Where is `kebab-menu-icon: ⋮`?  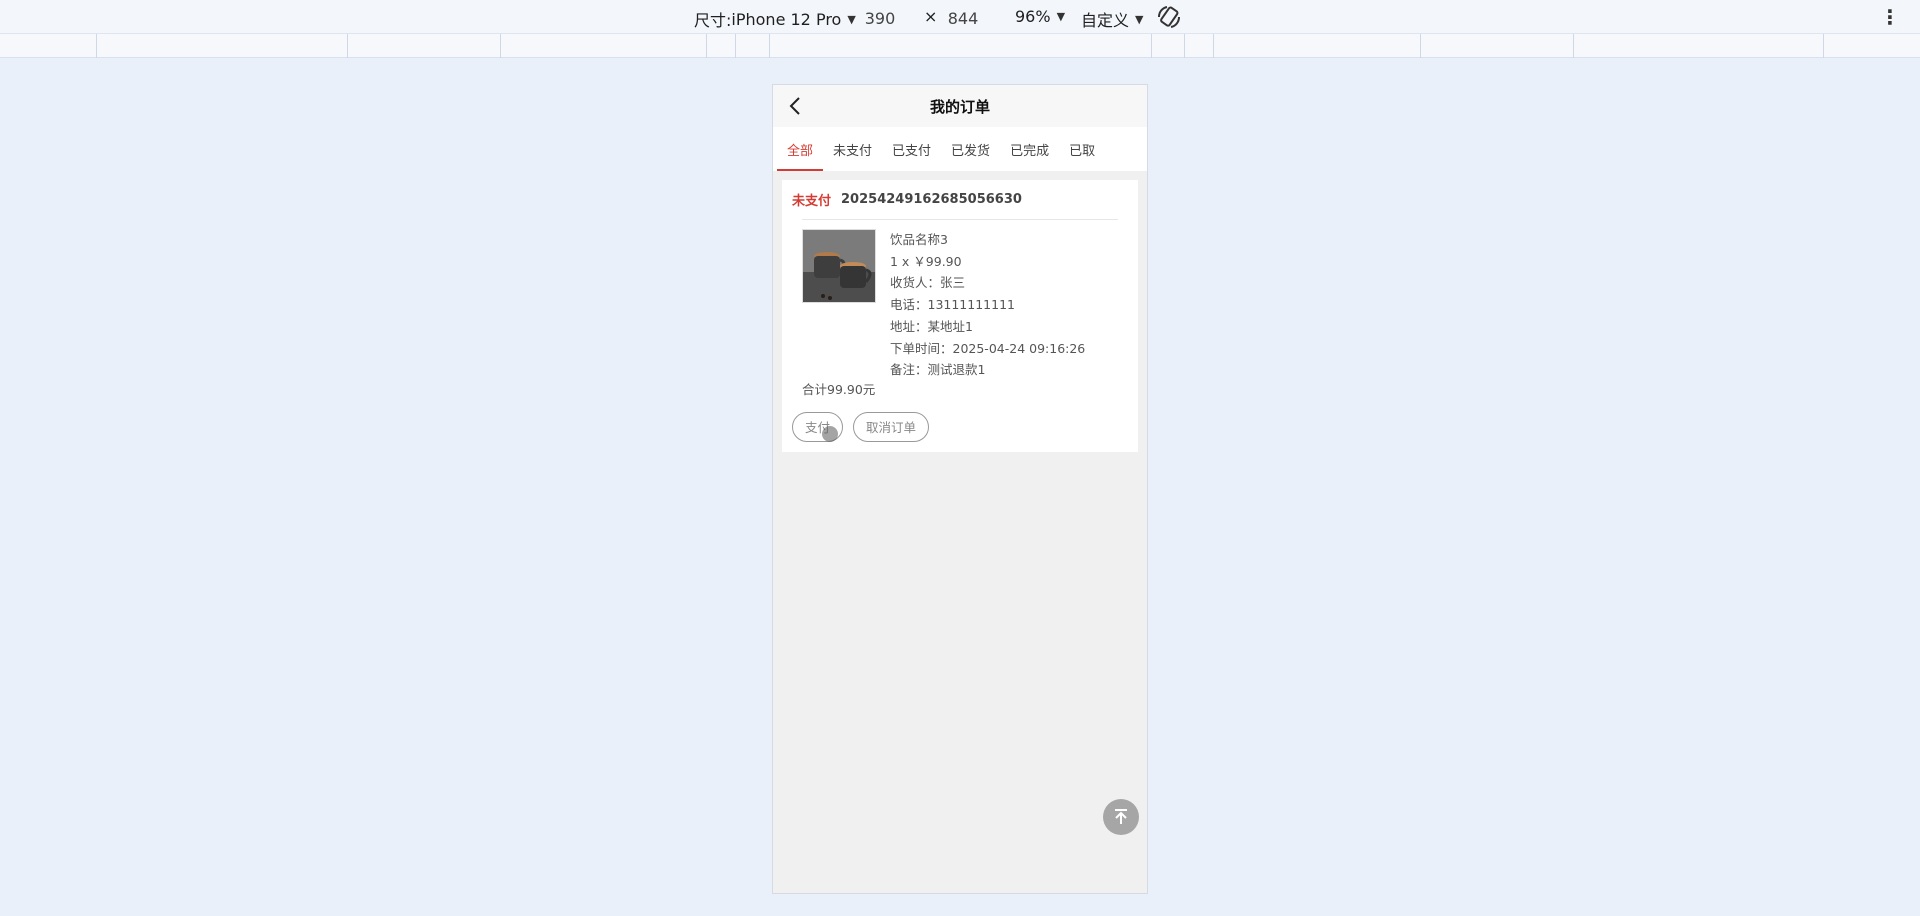 kebab-menu-icon: ⋮ is located at coordinates (1890, 17).